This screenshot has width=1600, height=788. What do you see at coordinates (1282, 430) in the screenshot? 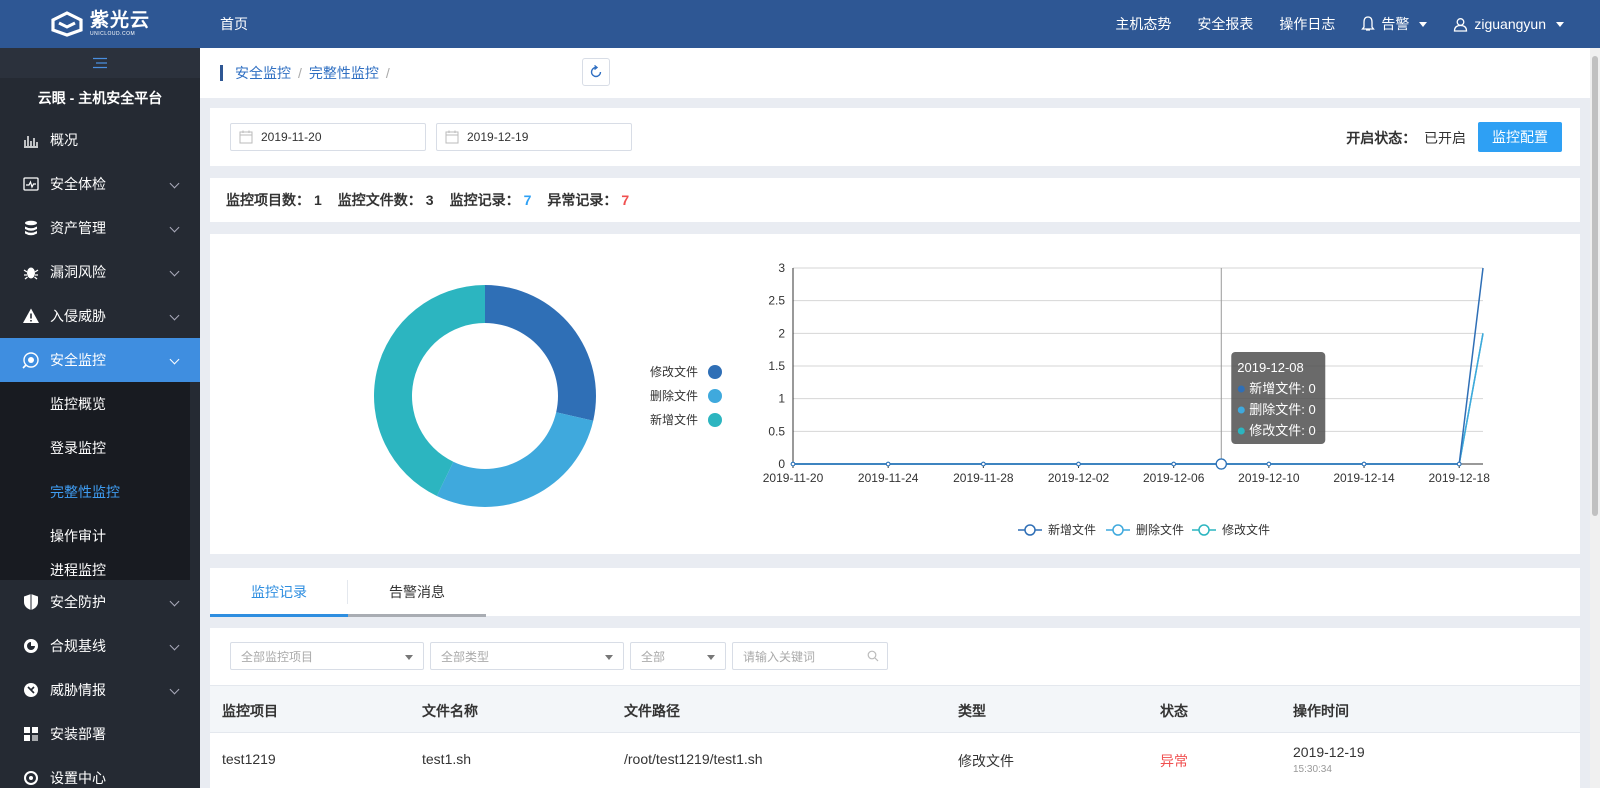
I see `tooltip-row: 修改文件: 0` at bounding box center [1282, 430].